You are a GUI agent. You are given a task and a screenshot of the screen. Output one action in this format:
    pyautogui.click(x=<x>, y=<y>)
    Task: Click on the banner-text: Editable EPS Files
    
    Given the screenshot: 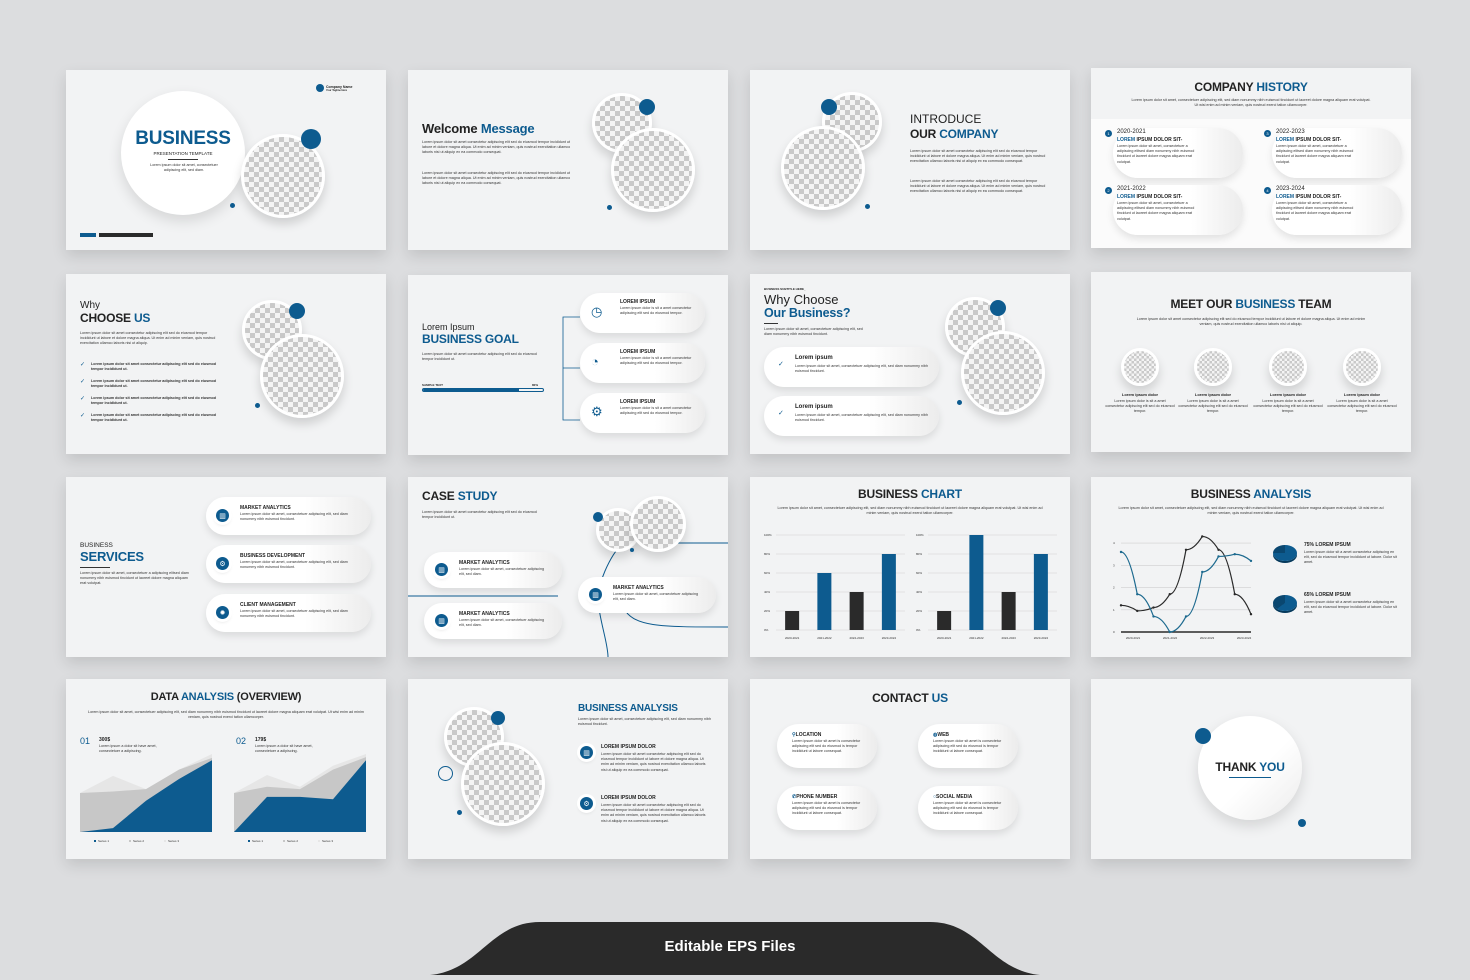 What is the action you would take?
    pyautogui.click(x=730, y=946)
    